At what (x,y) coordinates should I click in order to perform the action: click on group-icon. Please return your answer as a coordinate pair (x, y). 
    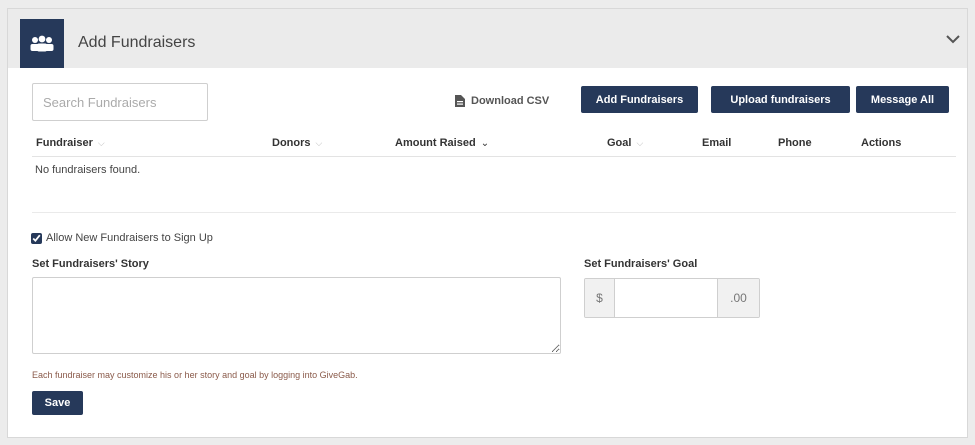
    Looking at the image, I should click on (42, 43).